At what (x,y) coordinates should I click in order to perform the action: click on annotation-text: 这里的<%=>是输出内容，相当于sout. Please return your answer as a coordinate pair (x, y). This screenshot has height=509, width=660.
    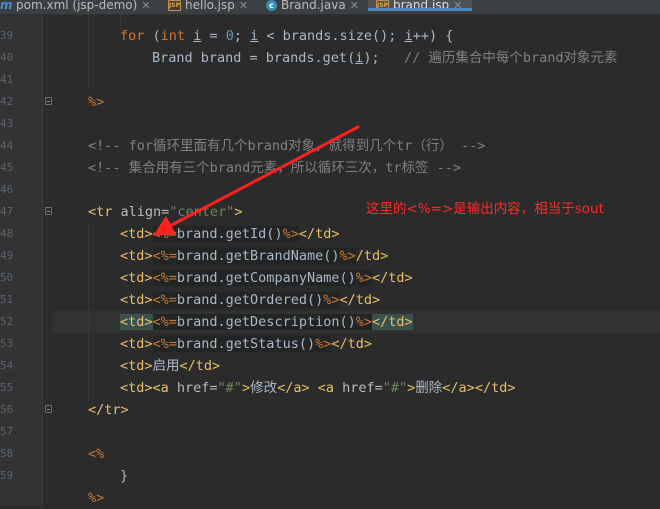
    Looking at the image, I should click on (485, 209).